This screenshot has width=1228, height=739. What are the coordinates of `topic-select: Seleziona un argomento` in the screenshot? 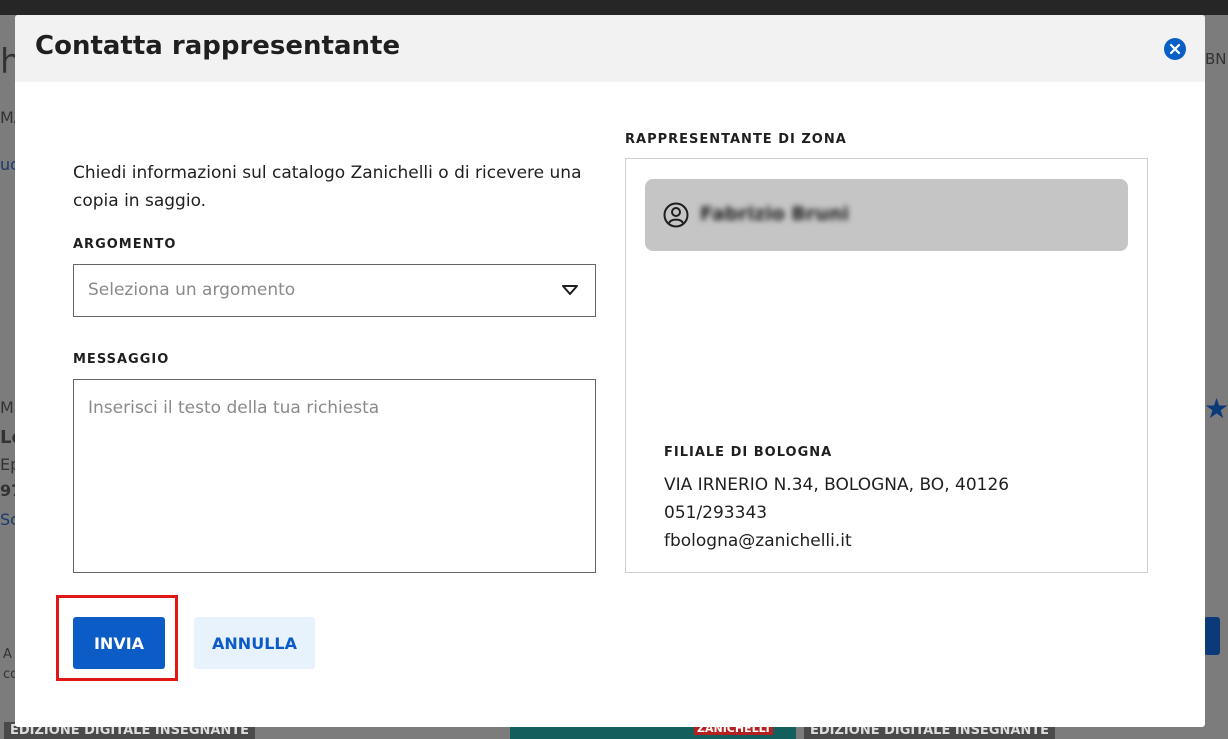 It's located at (334, 290).